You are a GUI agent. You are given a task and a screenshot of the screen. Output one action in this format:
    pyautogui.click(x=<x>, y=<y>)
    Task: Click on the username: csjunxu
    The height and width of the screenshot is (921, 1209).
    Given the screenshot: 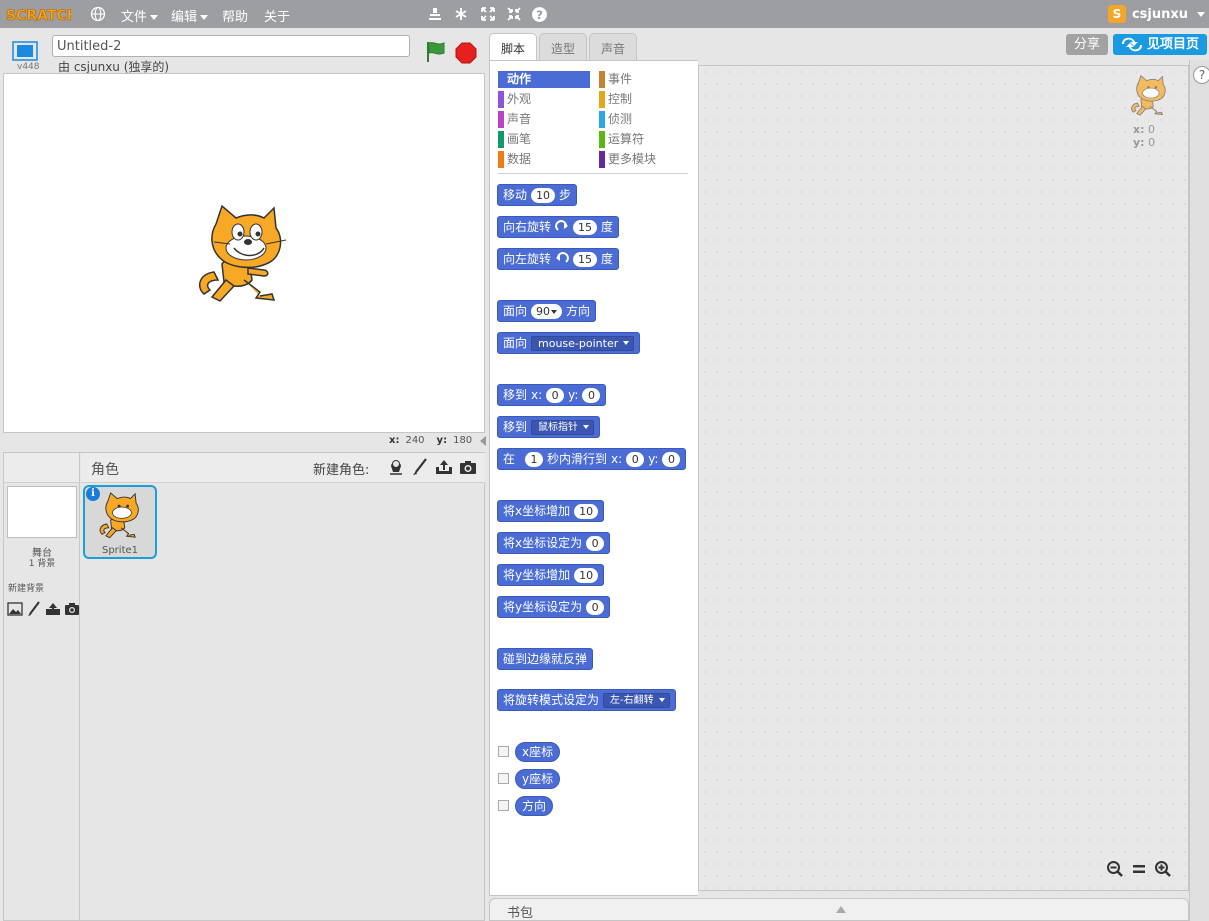 What is the action you would take?
    pyautogui.click(x=1159, y=14)
    